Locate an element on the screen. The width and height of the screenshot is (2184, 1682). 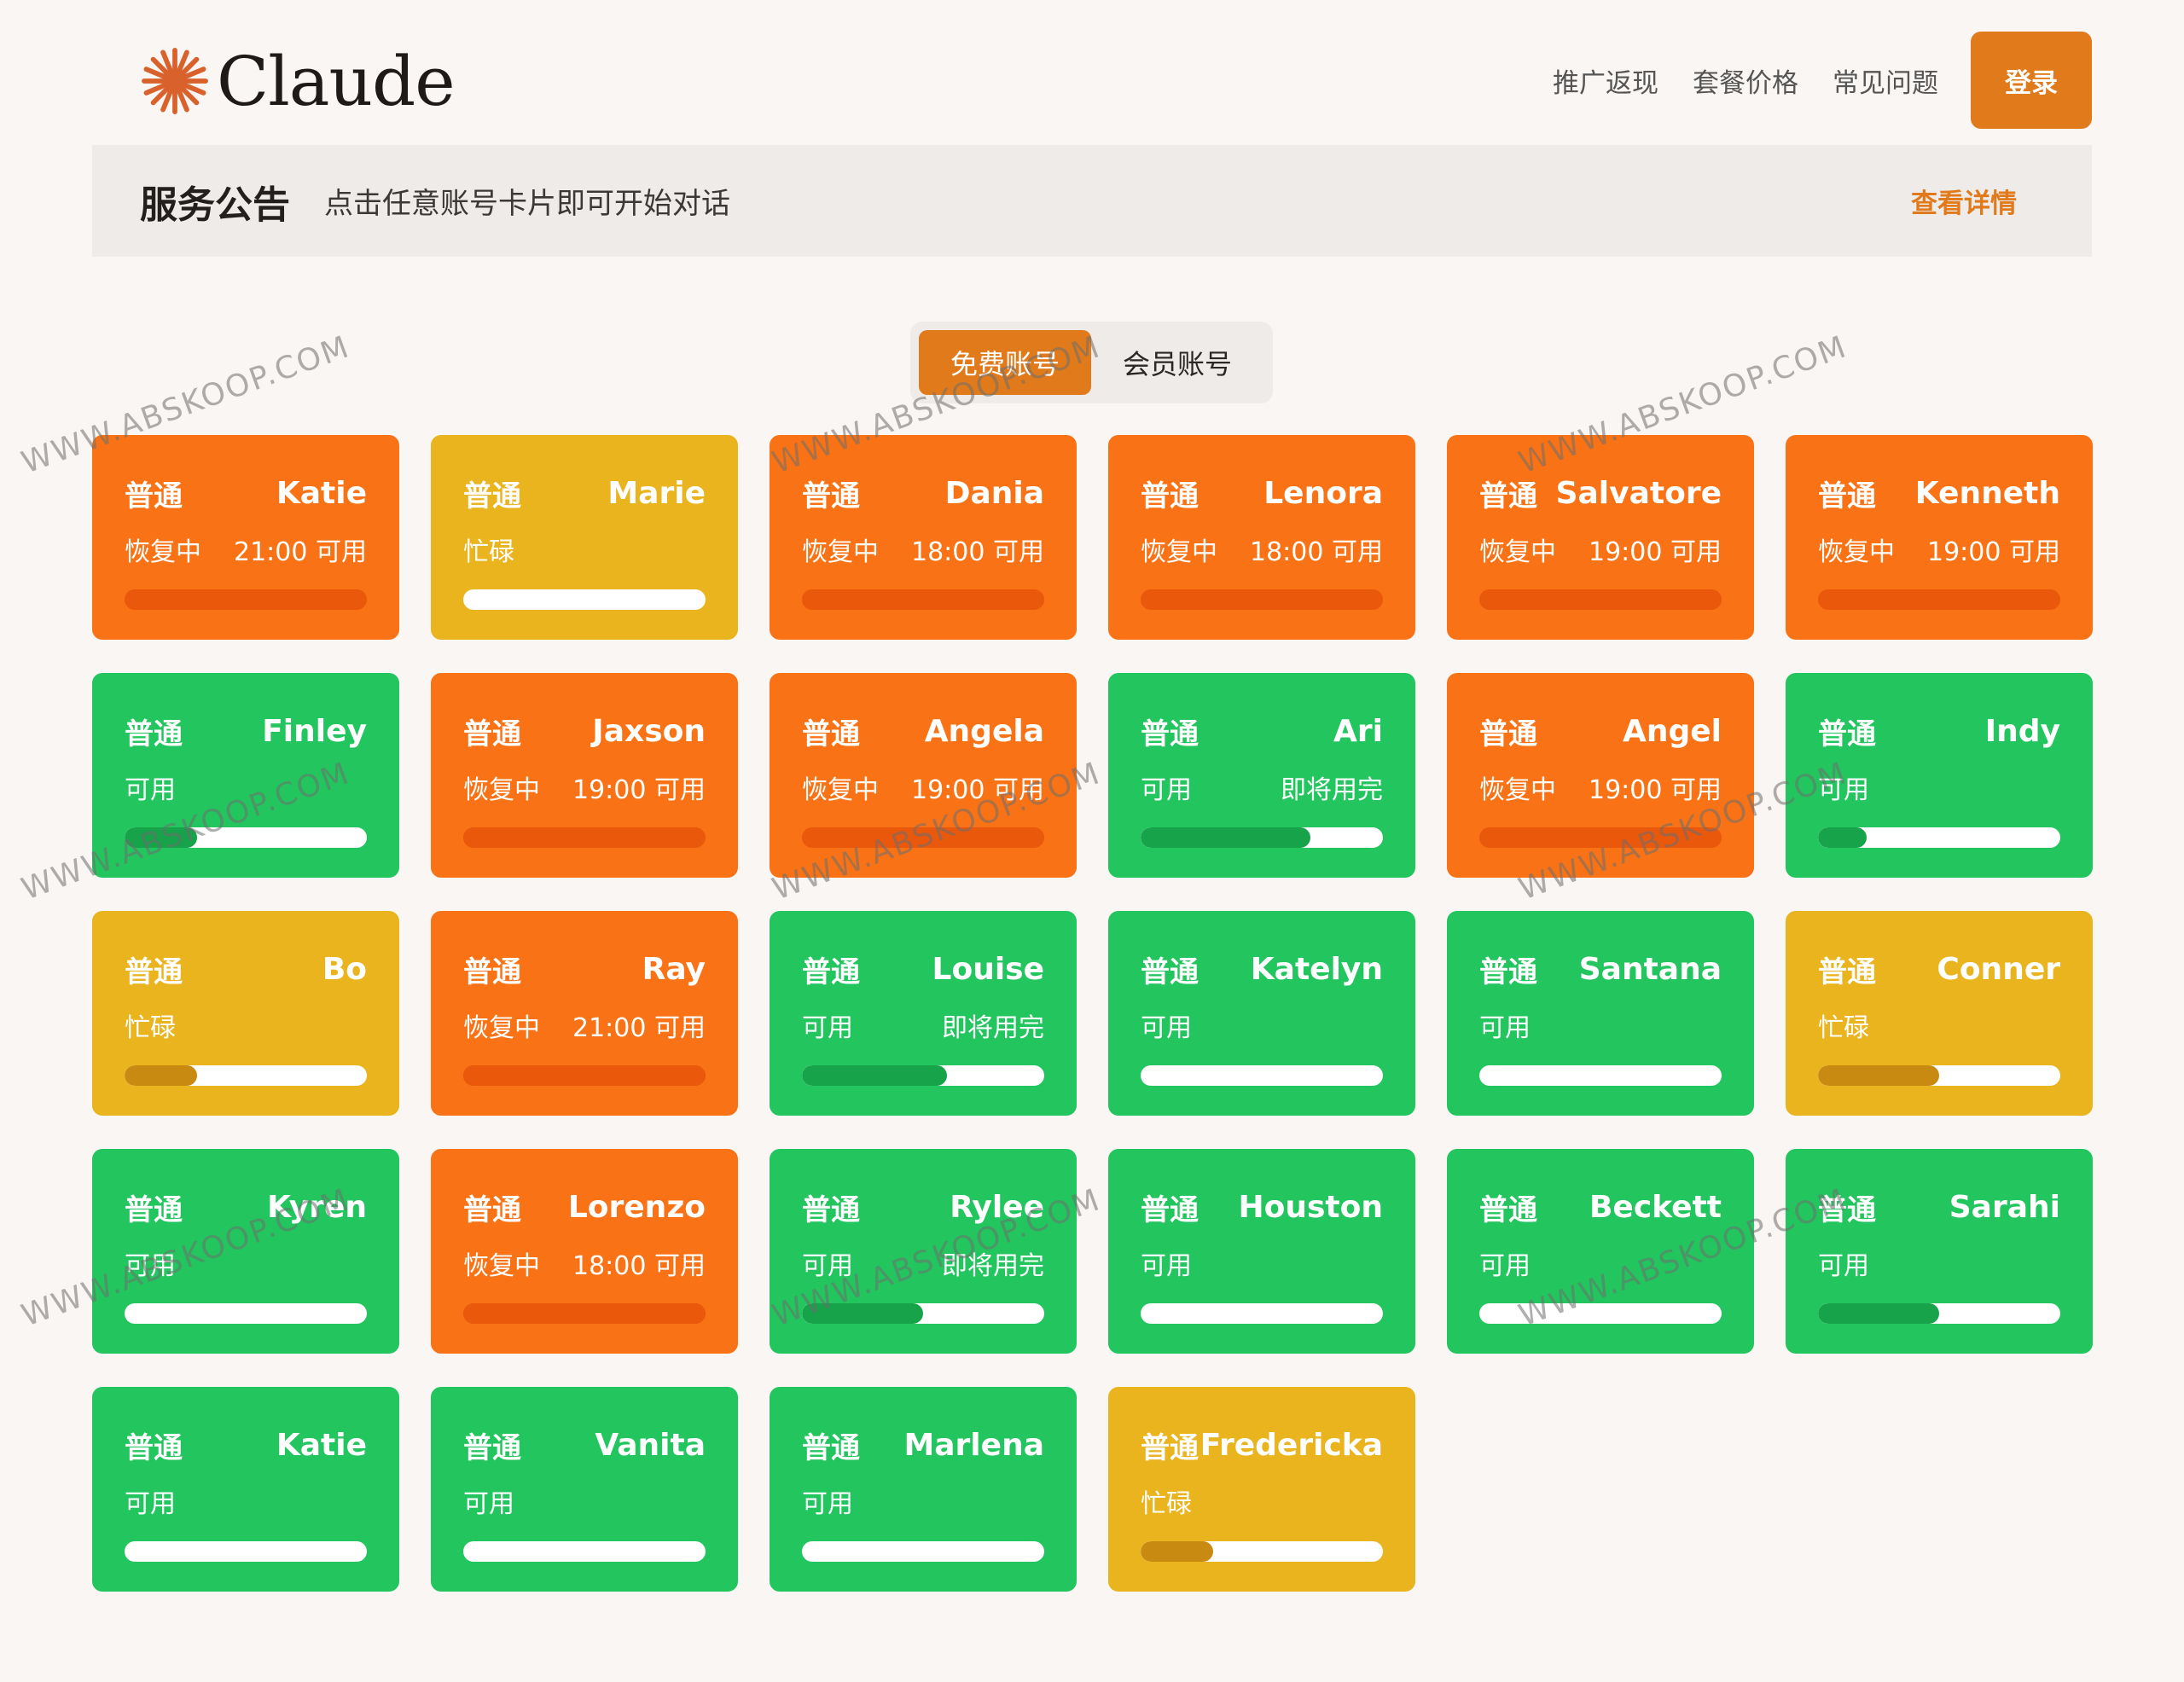
account-card: 普通 Angela 恢复中 19:00 可用 is located at coordinates (924, 775).